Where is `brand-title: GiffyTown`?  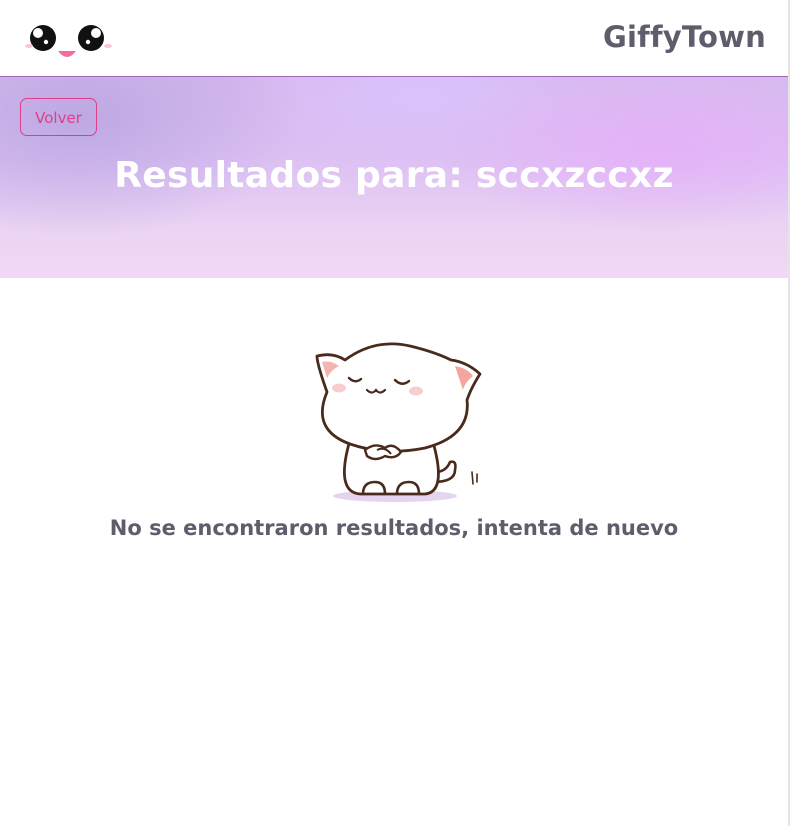
brand-title: GiffyTown is located at coordinates (684, 37).